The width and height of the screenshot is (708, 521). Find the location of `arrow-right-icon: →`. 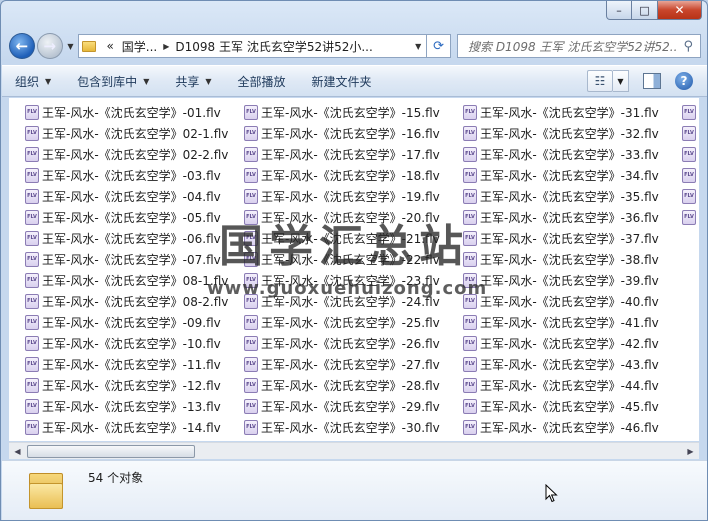

arrow-right-icon: → is located at coordinates (49, 46).